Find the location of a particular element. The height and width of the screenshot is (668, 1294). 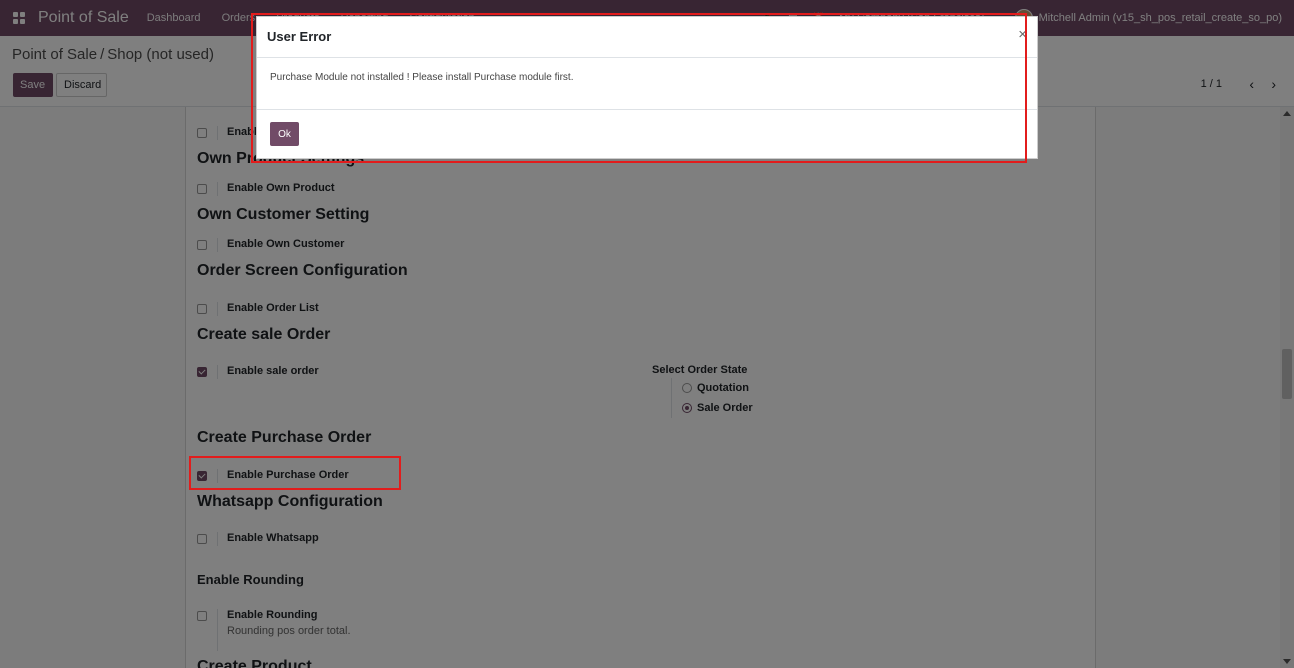

purchase-order-highlight-box is located at coordinates (295, 473).